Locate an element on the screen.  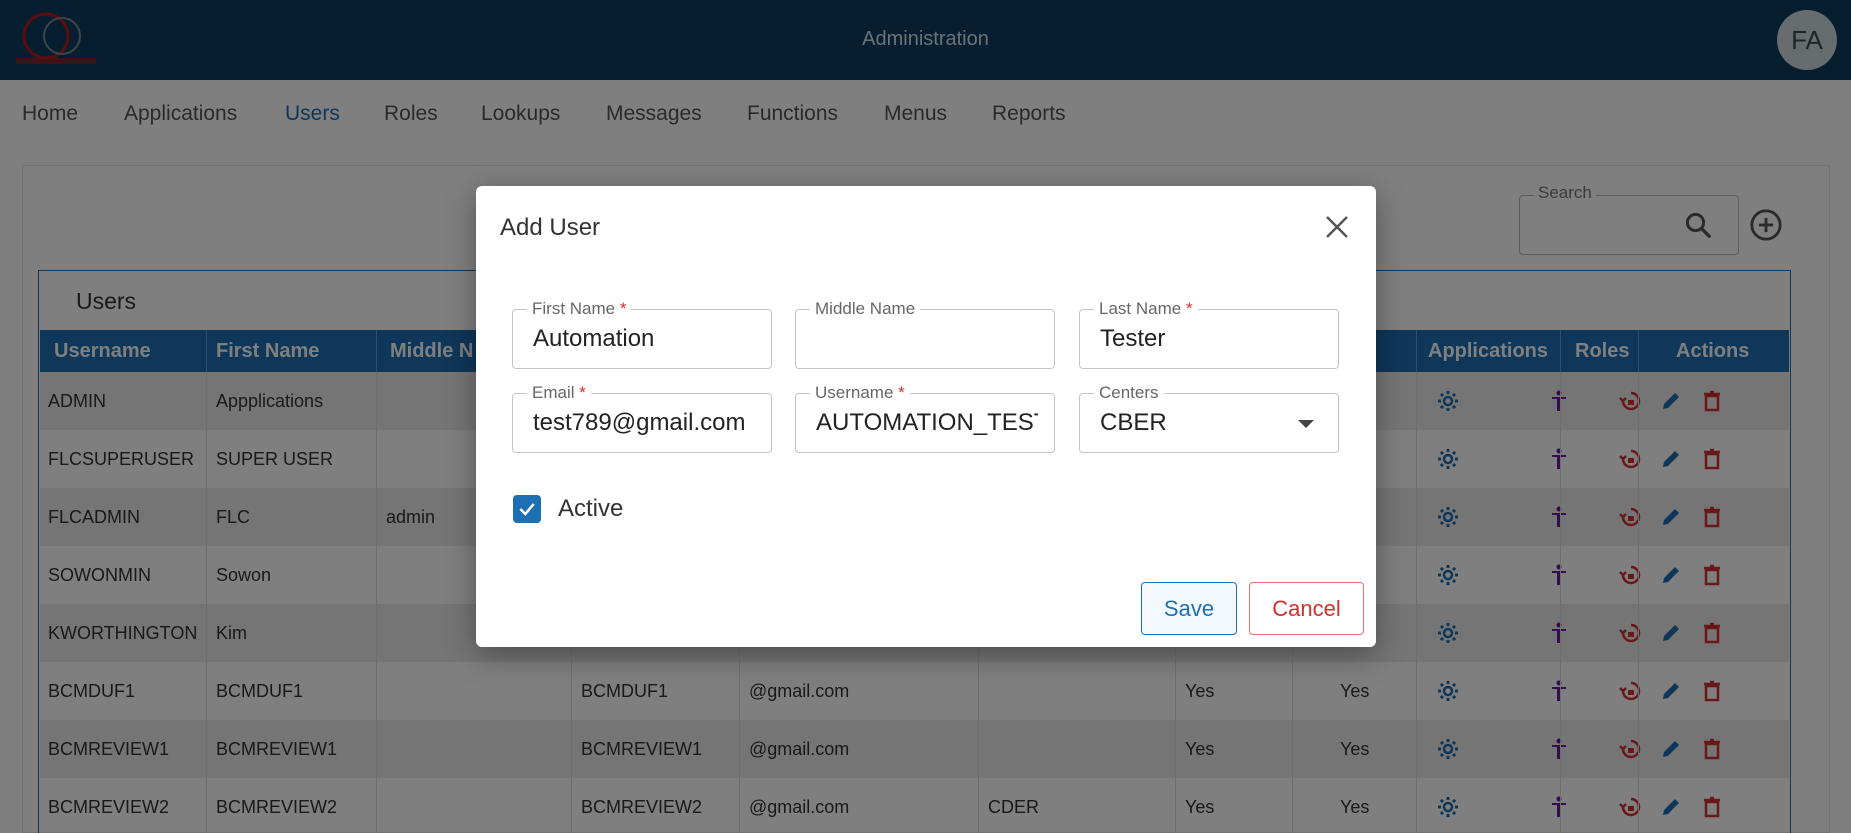
first-name-field: First Name * Automation is located at coordinates (642, 334).